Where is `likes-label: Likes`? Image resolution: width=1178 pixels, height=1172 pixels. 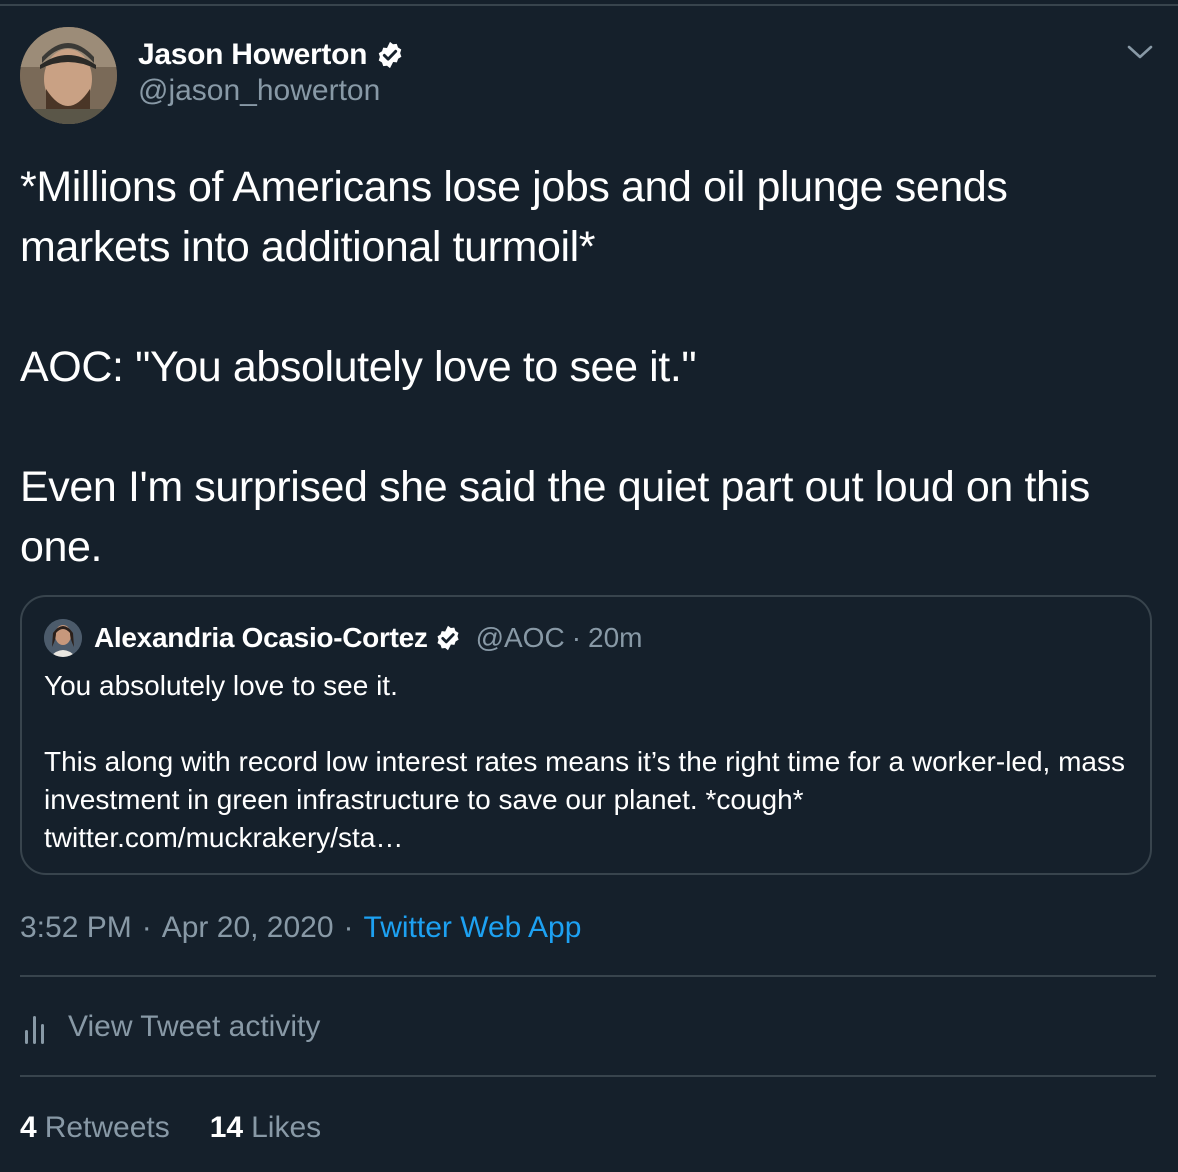 likes-label: Likes is located at coordinates (286, 1127).